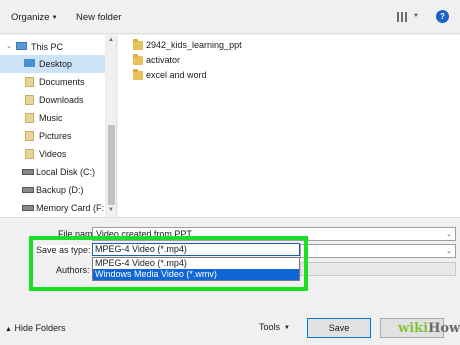 The image size is (460, 345). Describe the element at coordinates (378, 269) in the screenshot. I see `authors-field-extension` at that location.